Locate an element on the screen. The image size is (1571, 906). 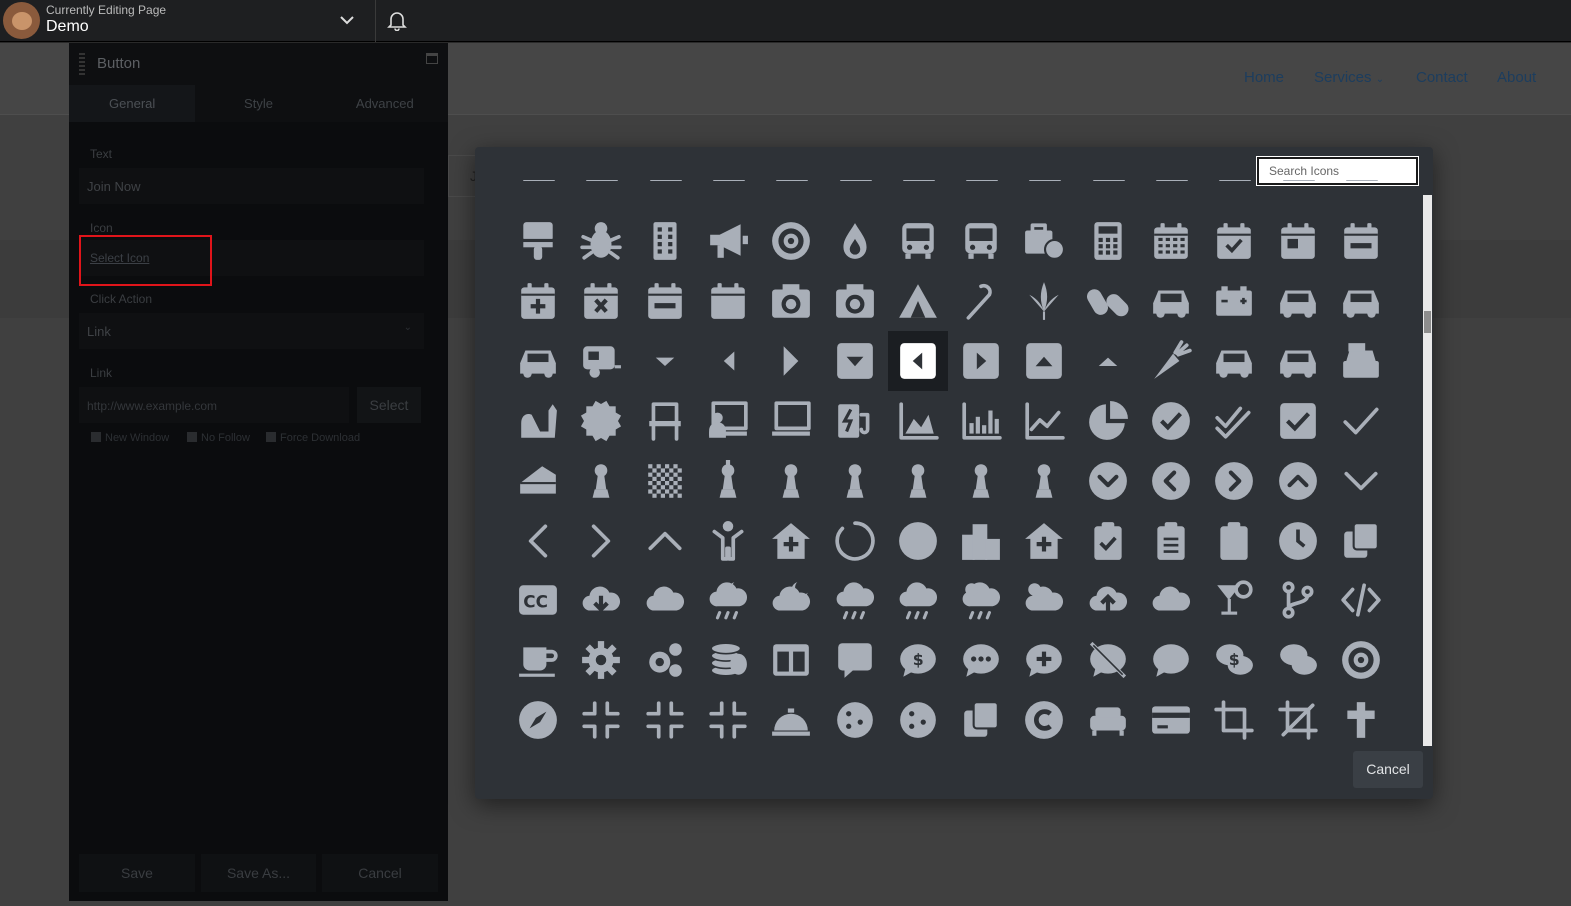
car-battery-icon is located at coordinates (1234, 301).